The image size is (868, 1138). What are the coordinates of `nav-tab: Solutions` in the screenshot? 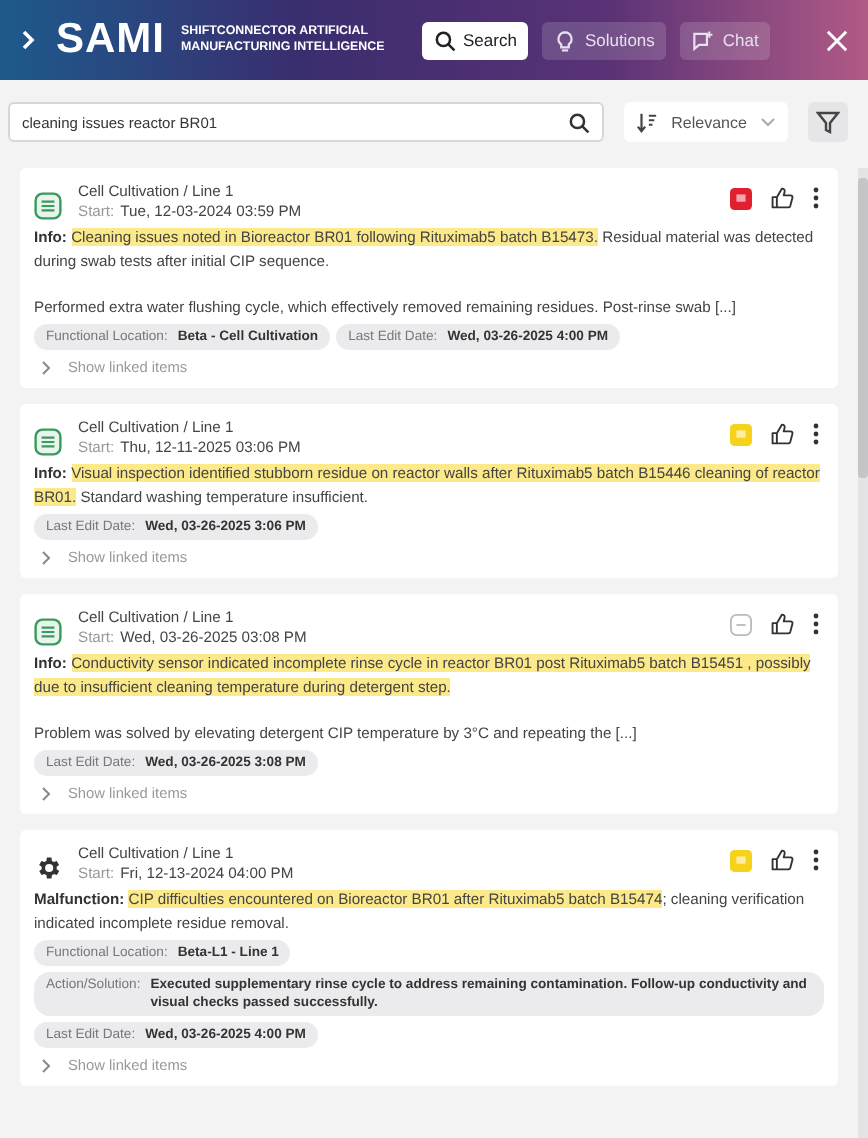 It's located at (604, 40).